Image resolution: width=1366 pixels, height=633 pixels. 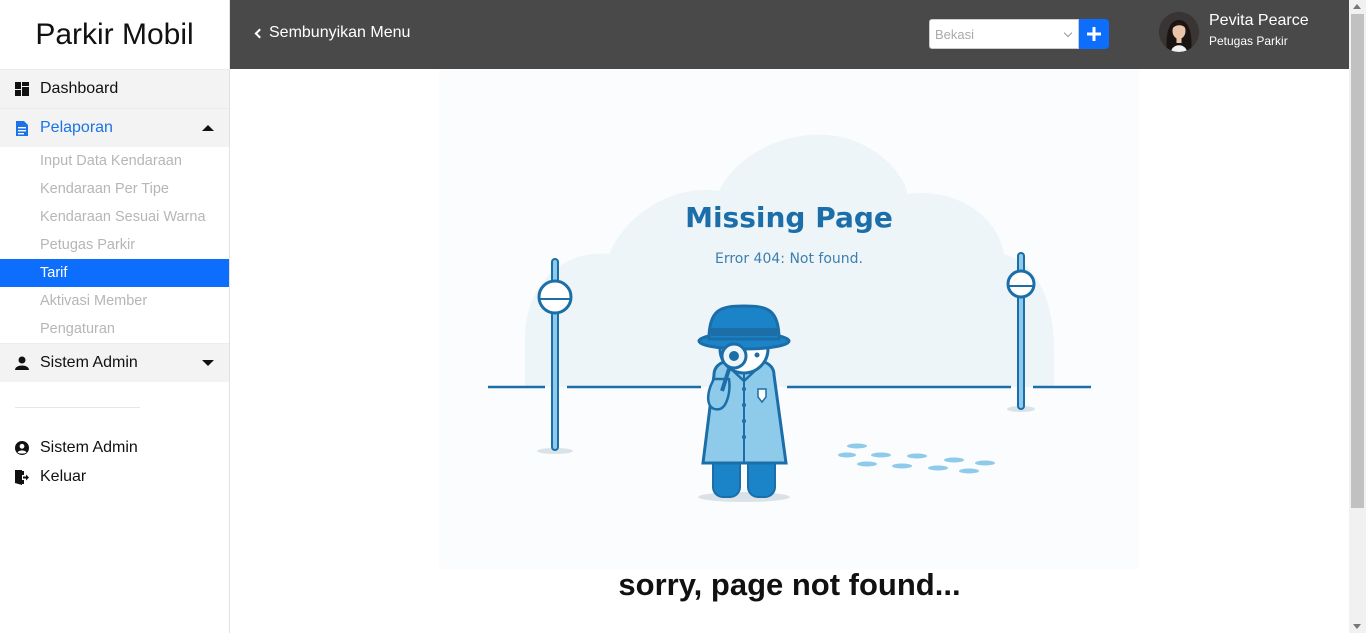 I want to click on footer-item-sistem-admin: Sistem Admin, so click(x=114, y=447).